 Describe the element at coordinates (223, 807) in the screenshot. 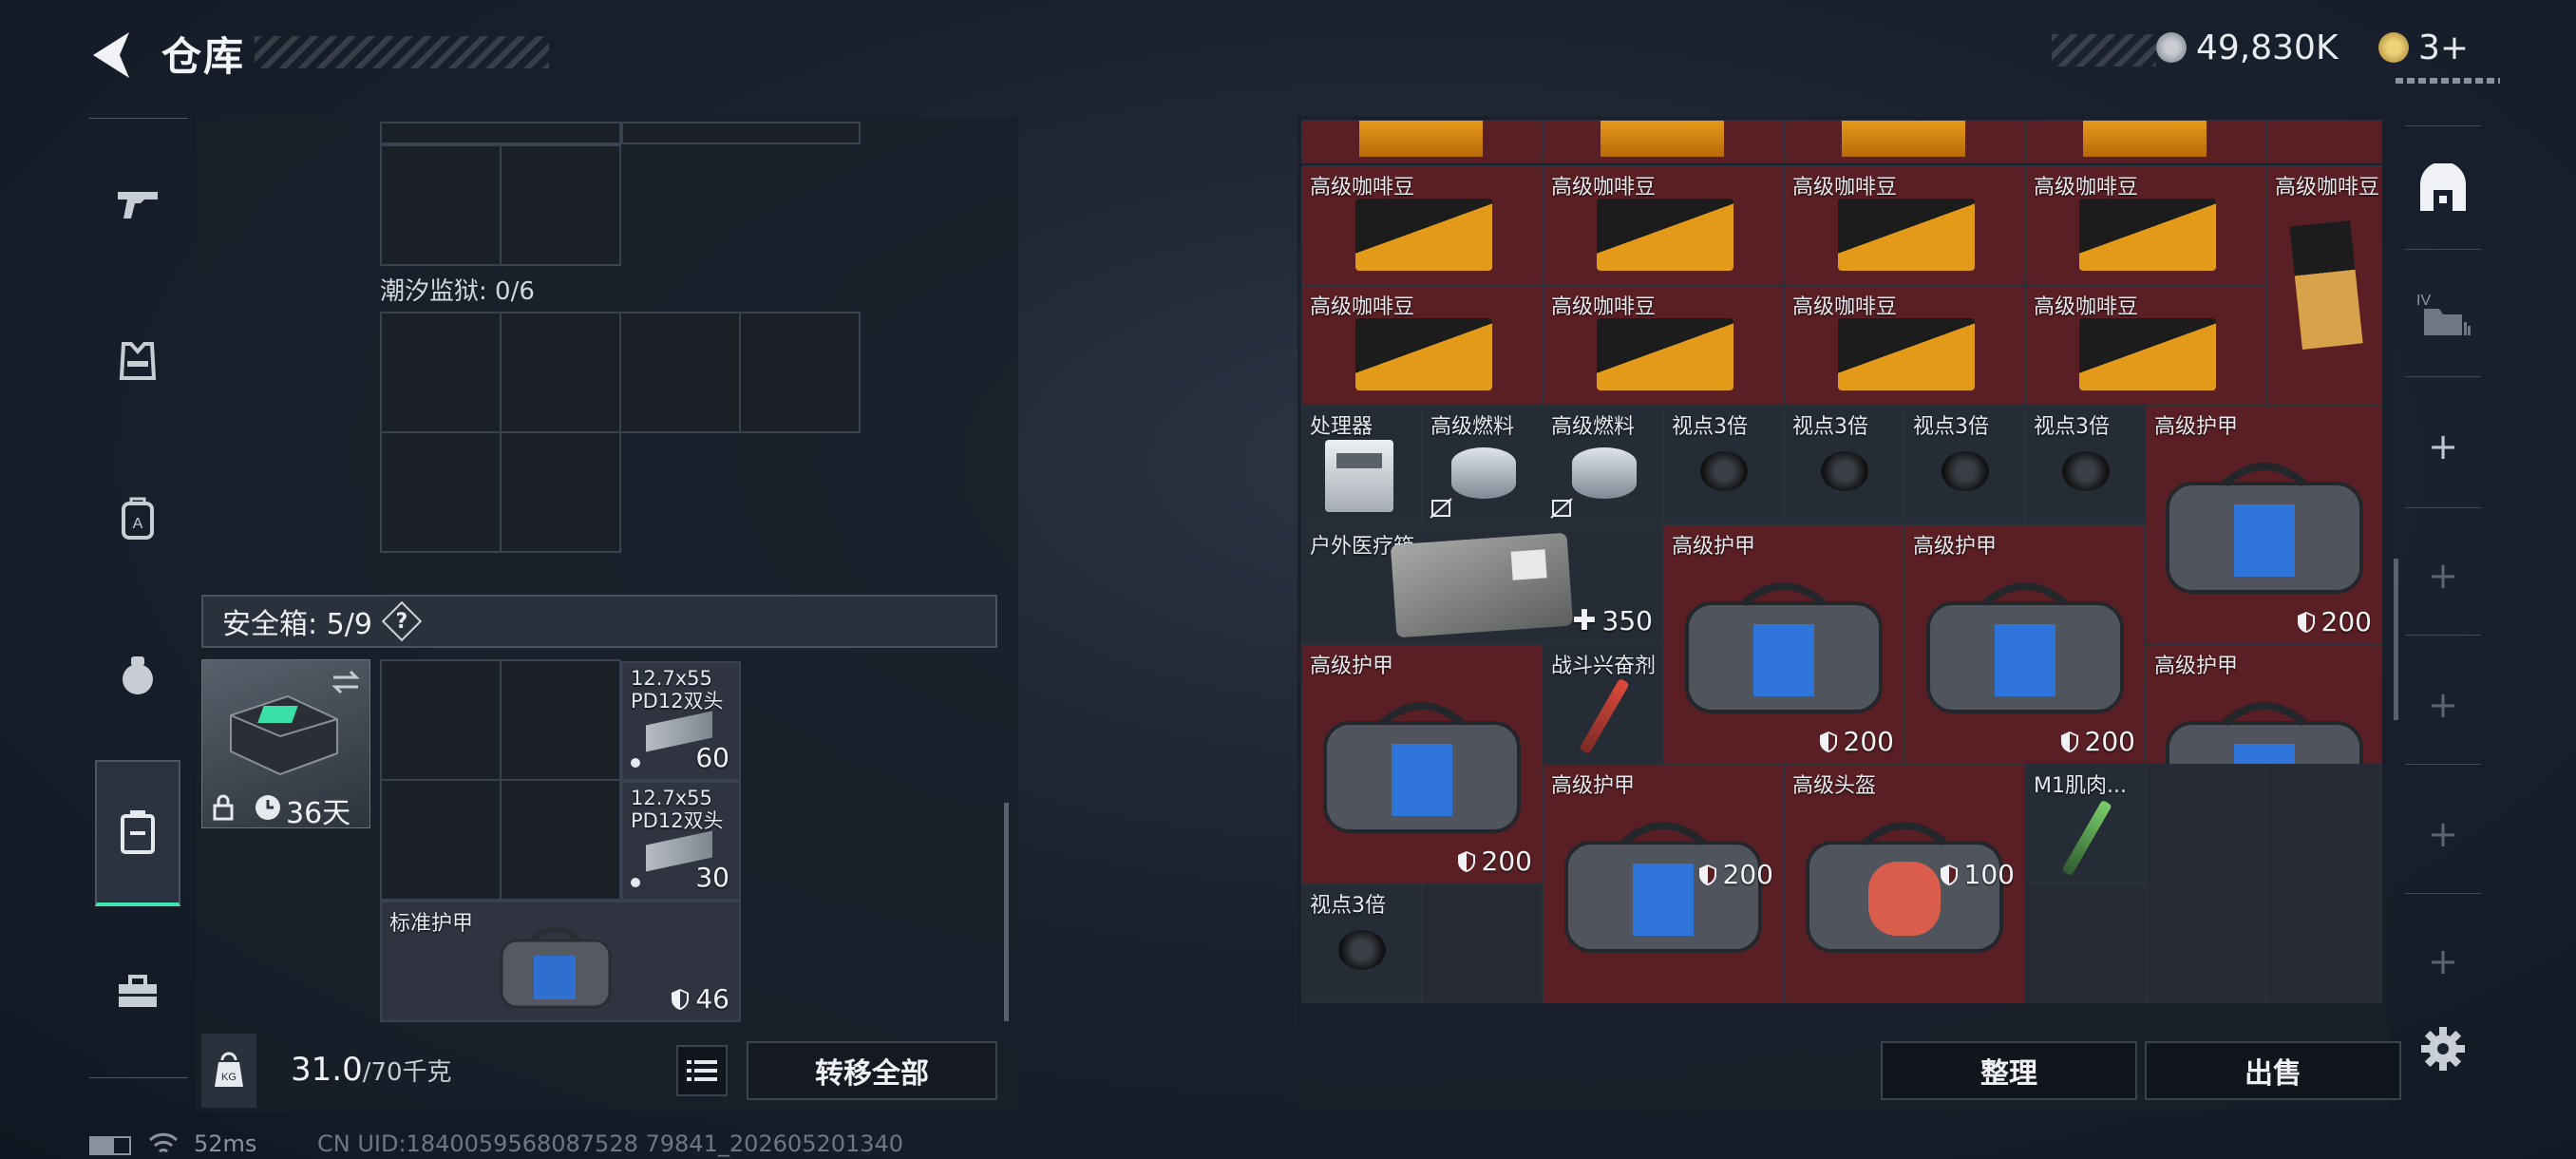

I see `lock-icon` at that location.